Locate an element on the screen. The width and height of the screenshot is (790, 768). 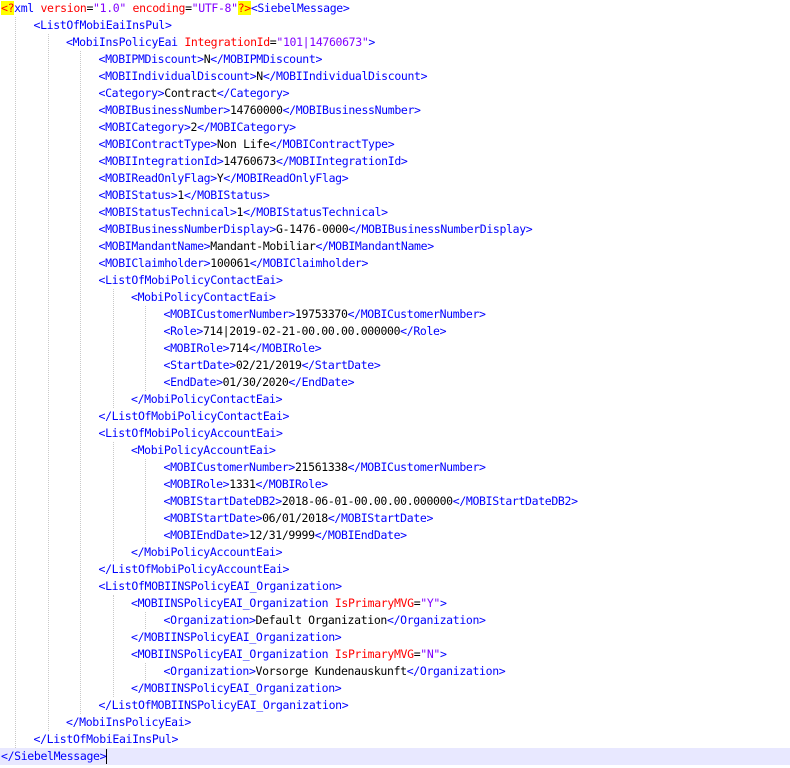
editor-line: </ListOfMOBIINSPolicyEAI_Organization> is located at coordinates (395, 705).